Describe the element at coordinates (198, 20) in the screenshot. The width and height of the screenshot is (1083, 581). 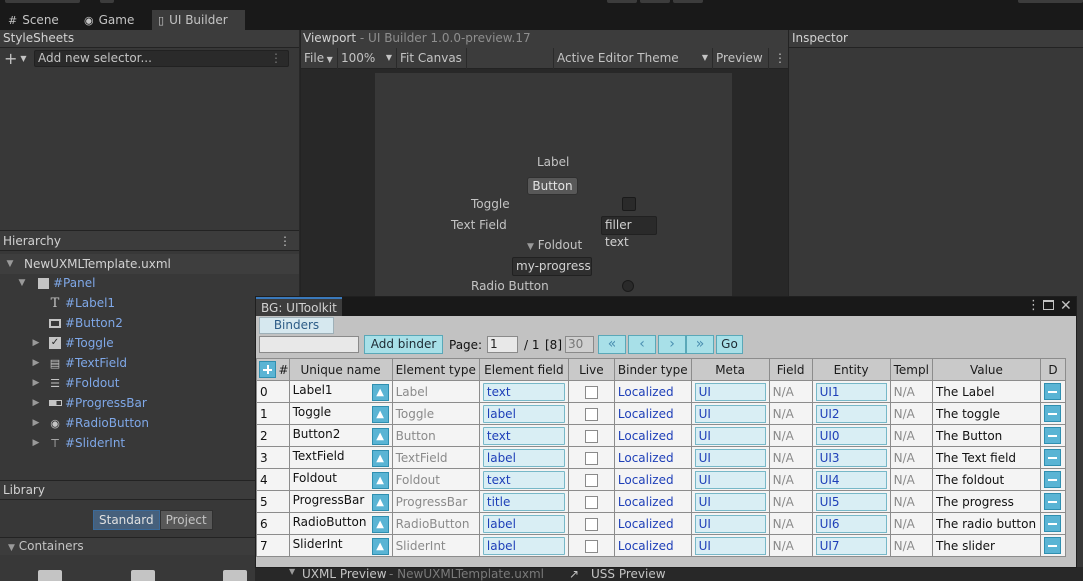
I see `tab-ui-builder: ▯ UI Builder` at that location.